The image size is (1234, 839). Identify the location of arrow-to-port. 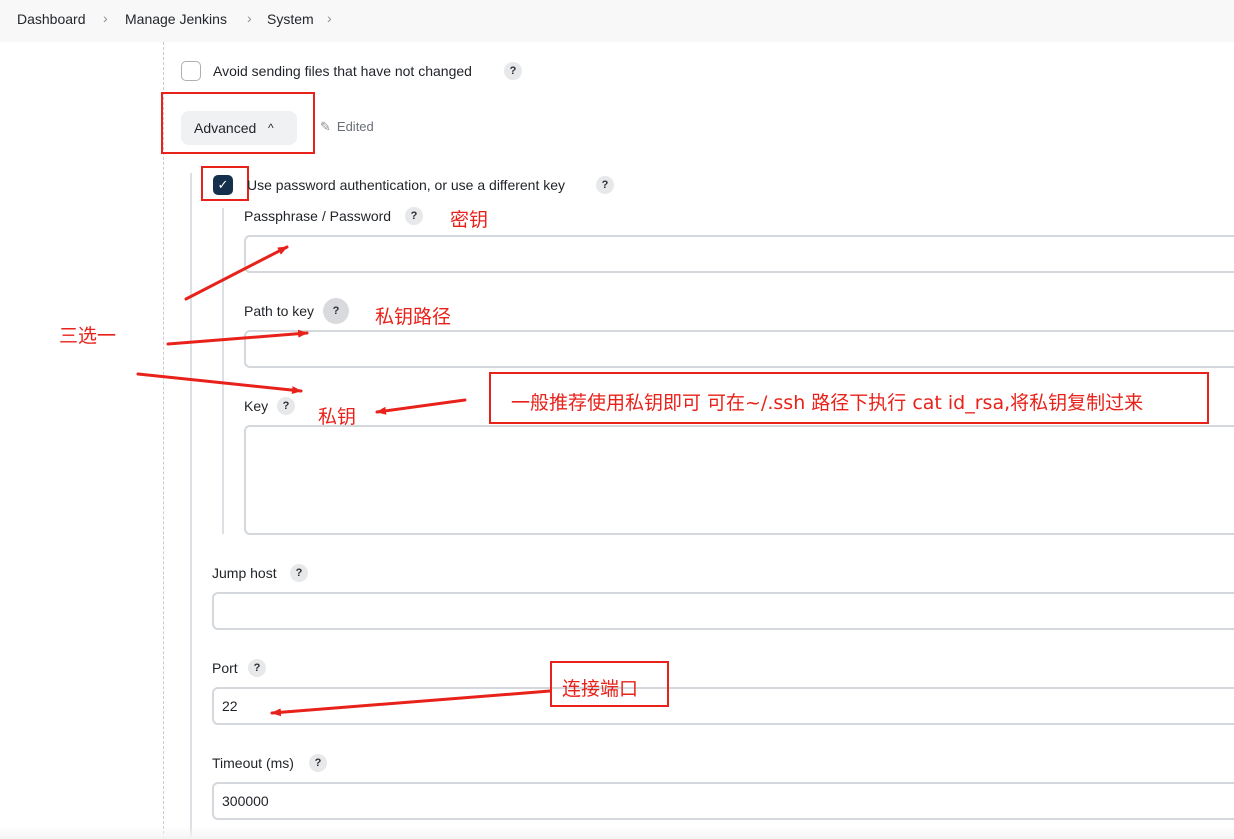
(411, 703).